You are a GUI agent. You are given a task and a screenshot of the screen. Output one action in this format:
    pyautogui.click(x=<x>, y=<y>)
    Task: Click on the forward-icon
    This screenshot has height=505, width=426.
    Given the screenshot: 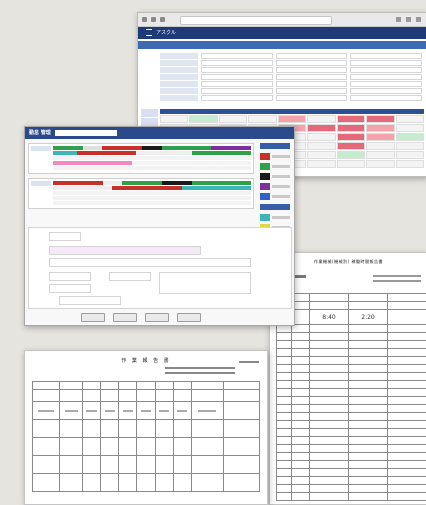 What is the action you would take?
    pyautogui.click(x=153, y=19)
    